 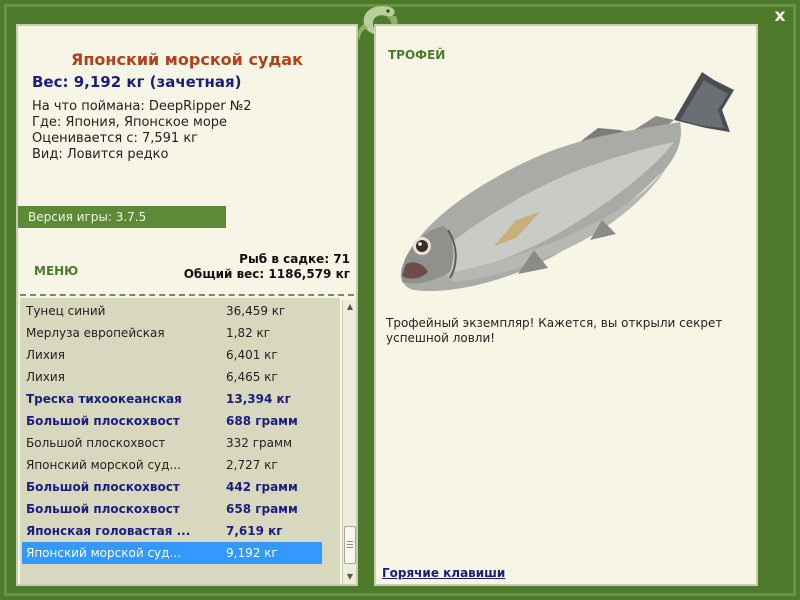 I want to click on list-item: Большой плоскохвост 658 грамм, so click(x=172, y=509).